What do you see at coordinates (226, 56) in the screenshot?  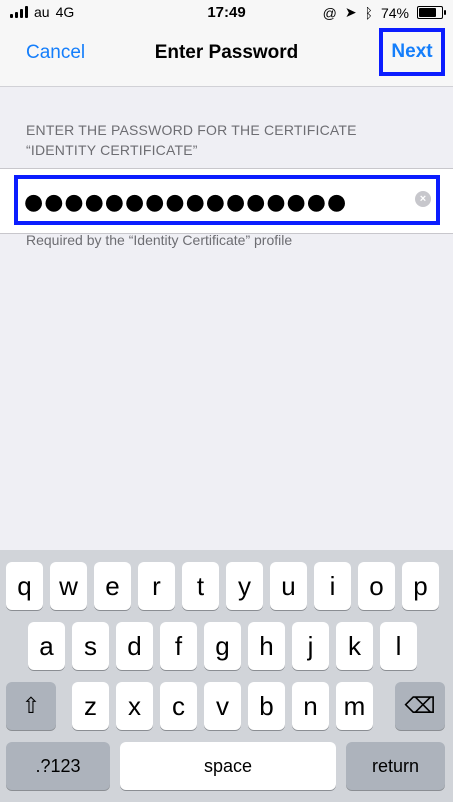 I see `navigation-bar: Cancel Enter Password Next` at bounding box center [226, 56].